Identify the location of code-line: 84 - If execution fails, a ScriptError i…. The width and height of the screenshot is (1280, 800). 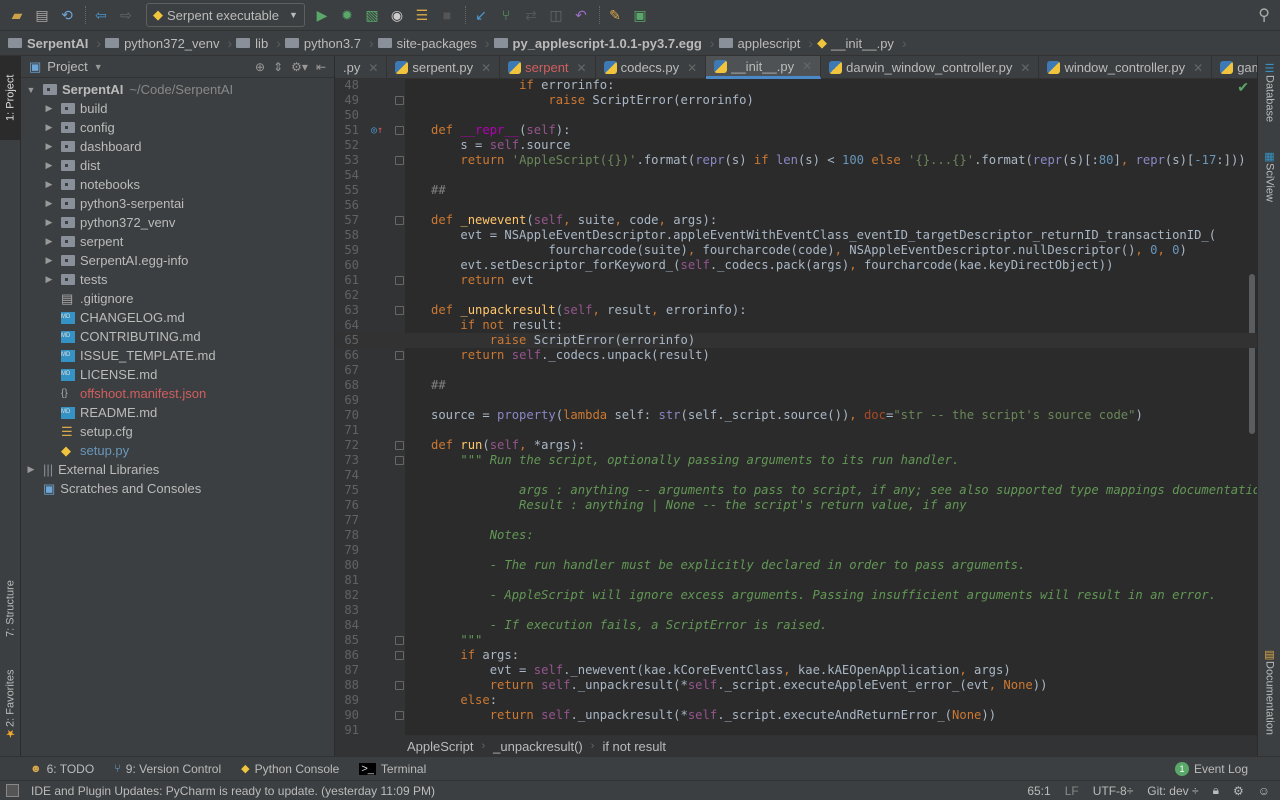
(796, 625).